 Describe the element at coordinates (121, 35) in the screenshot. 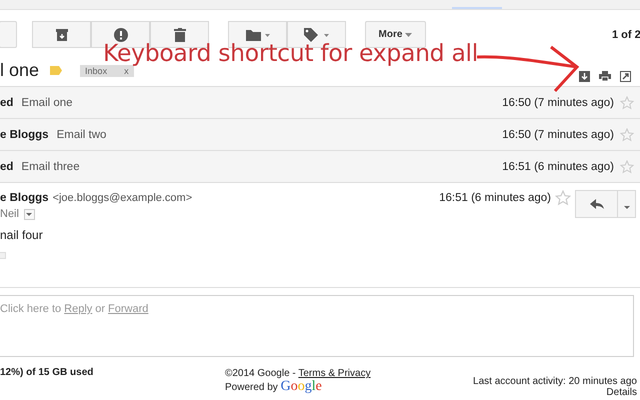

I see `exclamation-icon` at that location.